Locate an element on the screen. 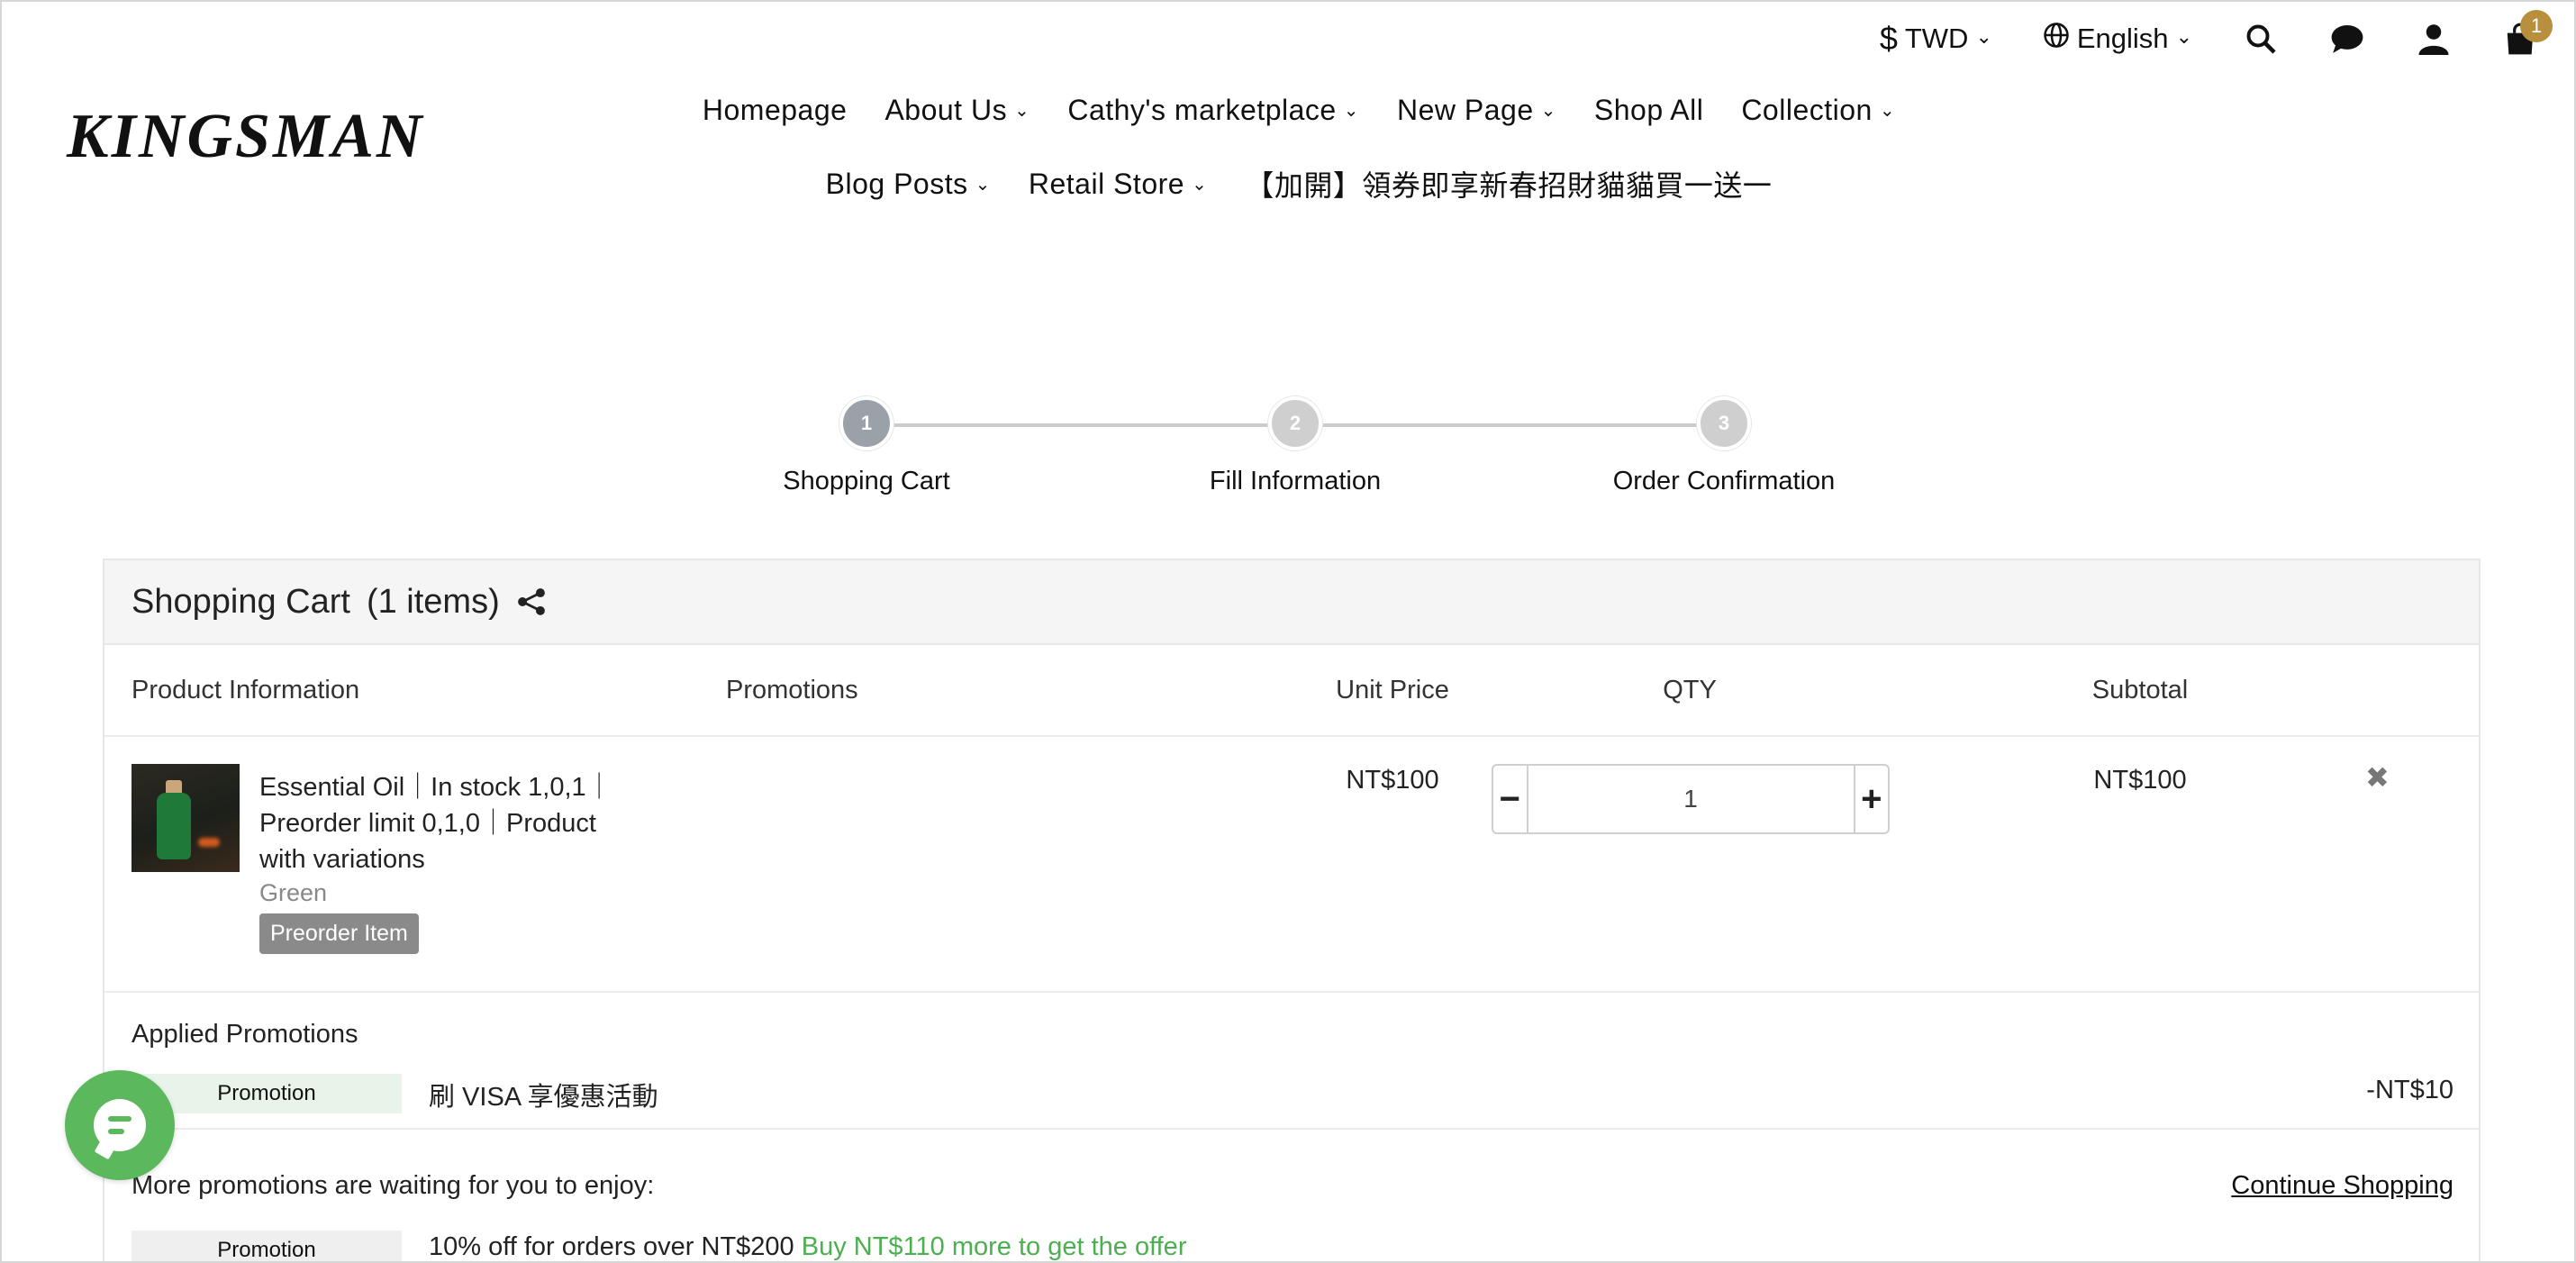 This screenshot has width=2576, height=1263. step-fill-information: 2 Fill Information is located at coordinates (1295, 446).